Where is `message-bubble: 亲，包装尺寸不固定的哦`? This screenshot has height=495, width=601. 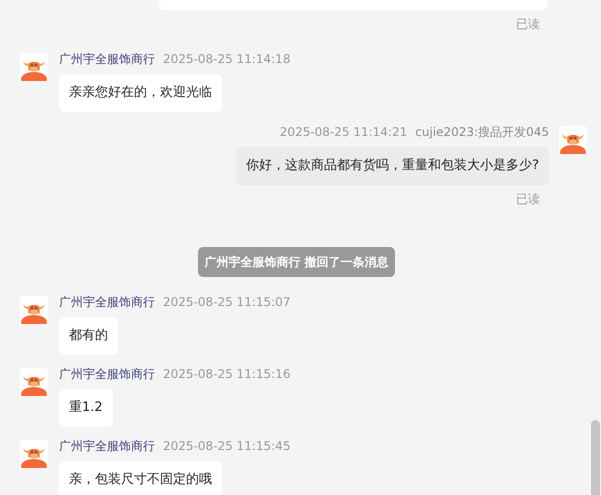
message-bubble: 亲，包装尺寸不固定的哦 is located at coordinates (140, 478).